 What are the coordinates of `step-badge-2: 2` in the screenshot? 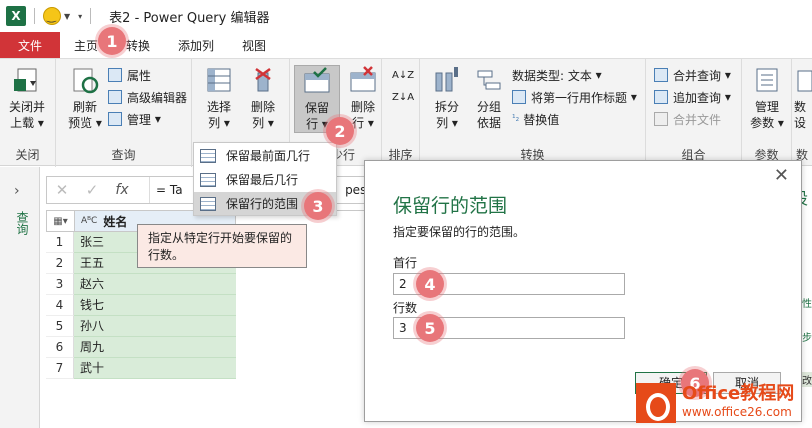 It's located at (340, 131).